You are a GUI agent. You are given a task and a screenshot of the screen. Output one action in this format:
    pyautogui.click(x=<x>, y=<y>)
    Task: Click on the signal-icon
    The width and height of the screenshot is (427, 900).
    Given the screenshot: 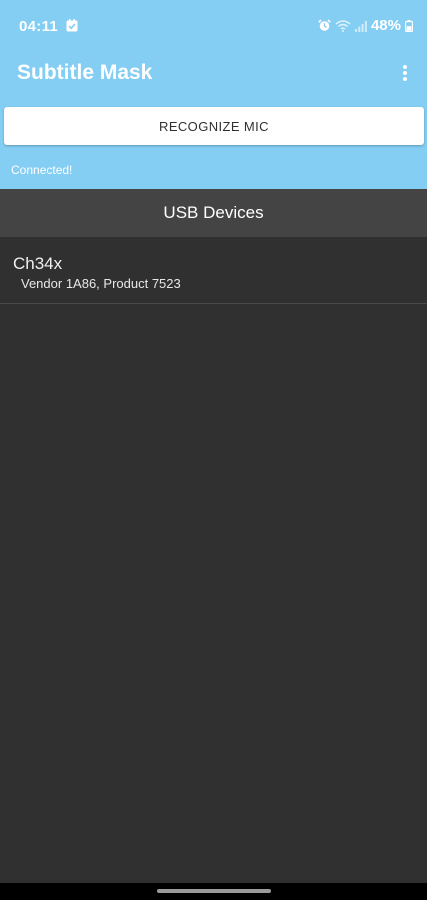 What is the action you would take?
    pyautogui.click(x=360, y=26)
    